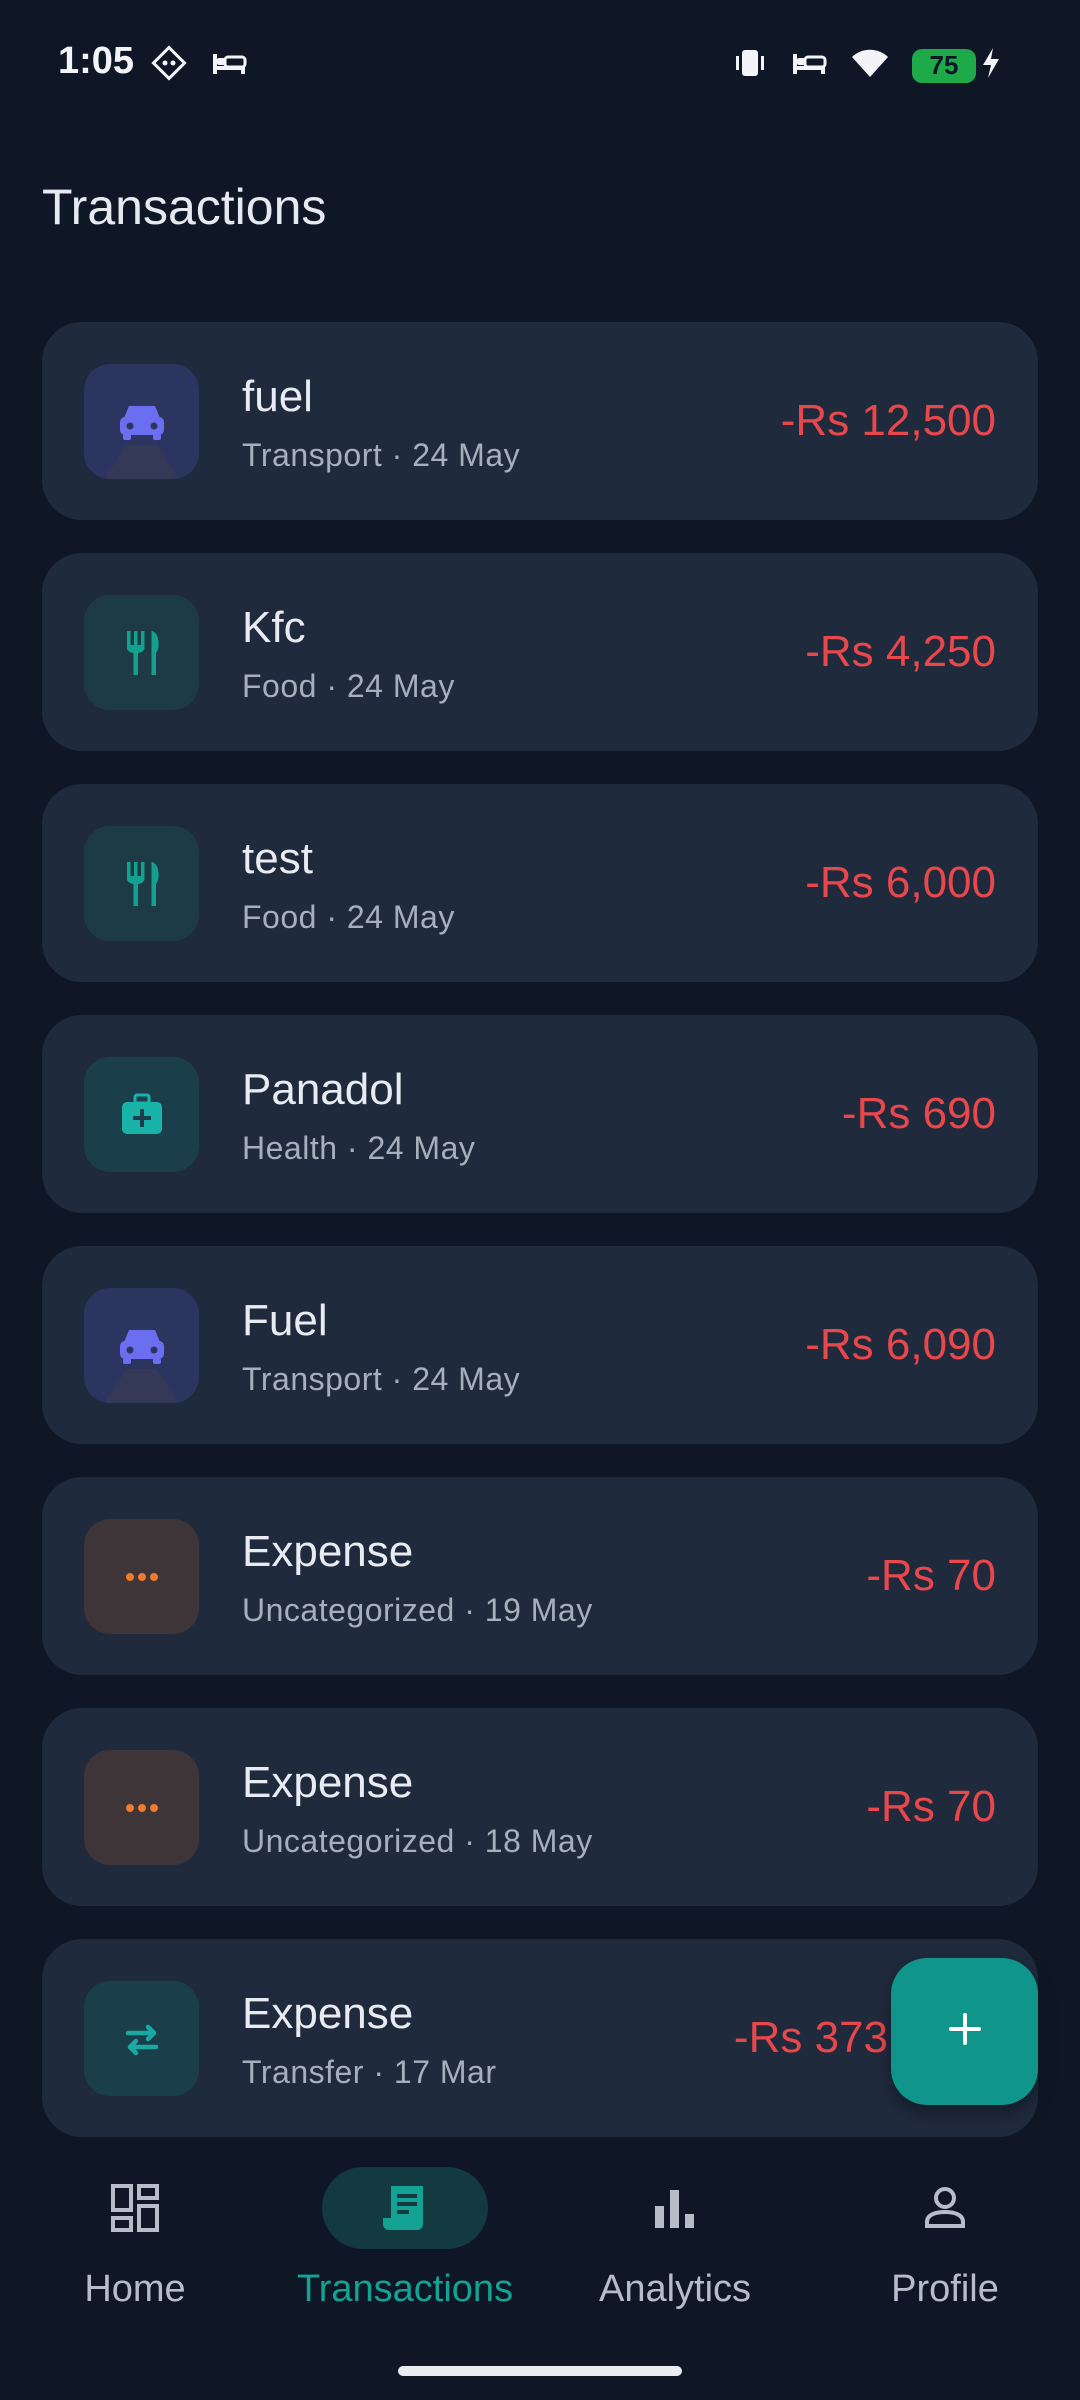 The image size is (1080, 2400). Describe the element at coordinates (135, 2240) in the screenshot. I see `nav-home: Home` at that location.